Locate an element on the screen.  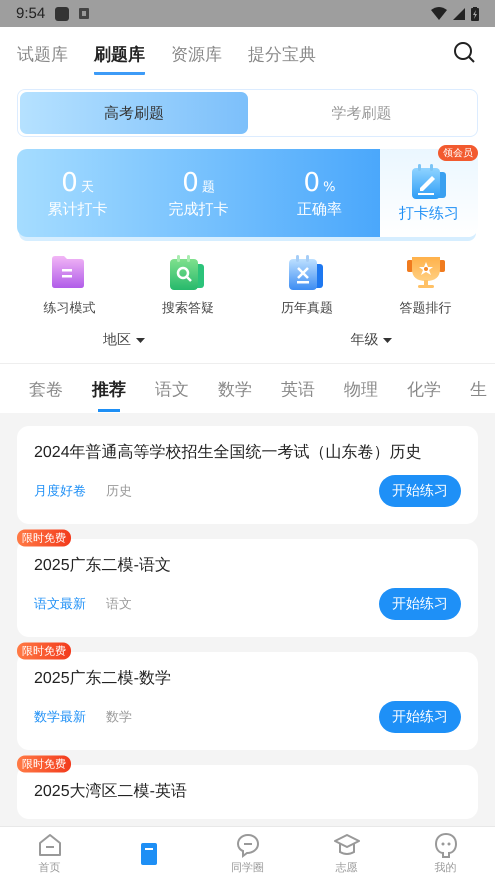
search-icon is located at coordinates (464, 52).